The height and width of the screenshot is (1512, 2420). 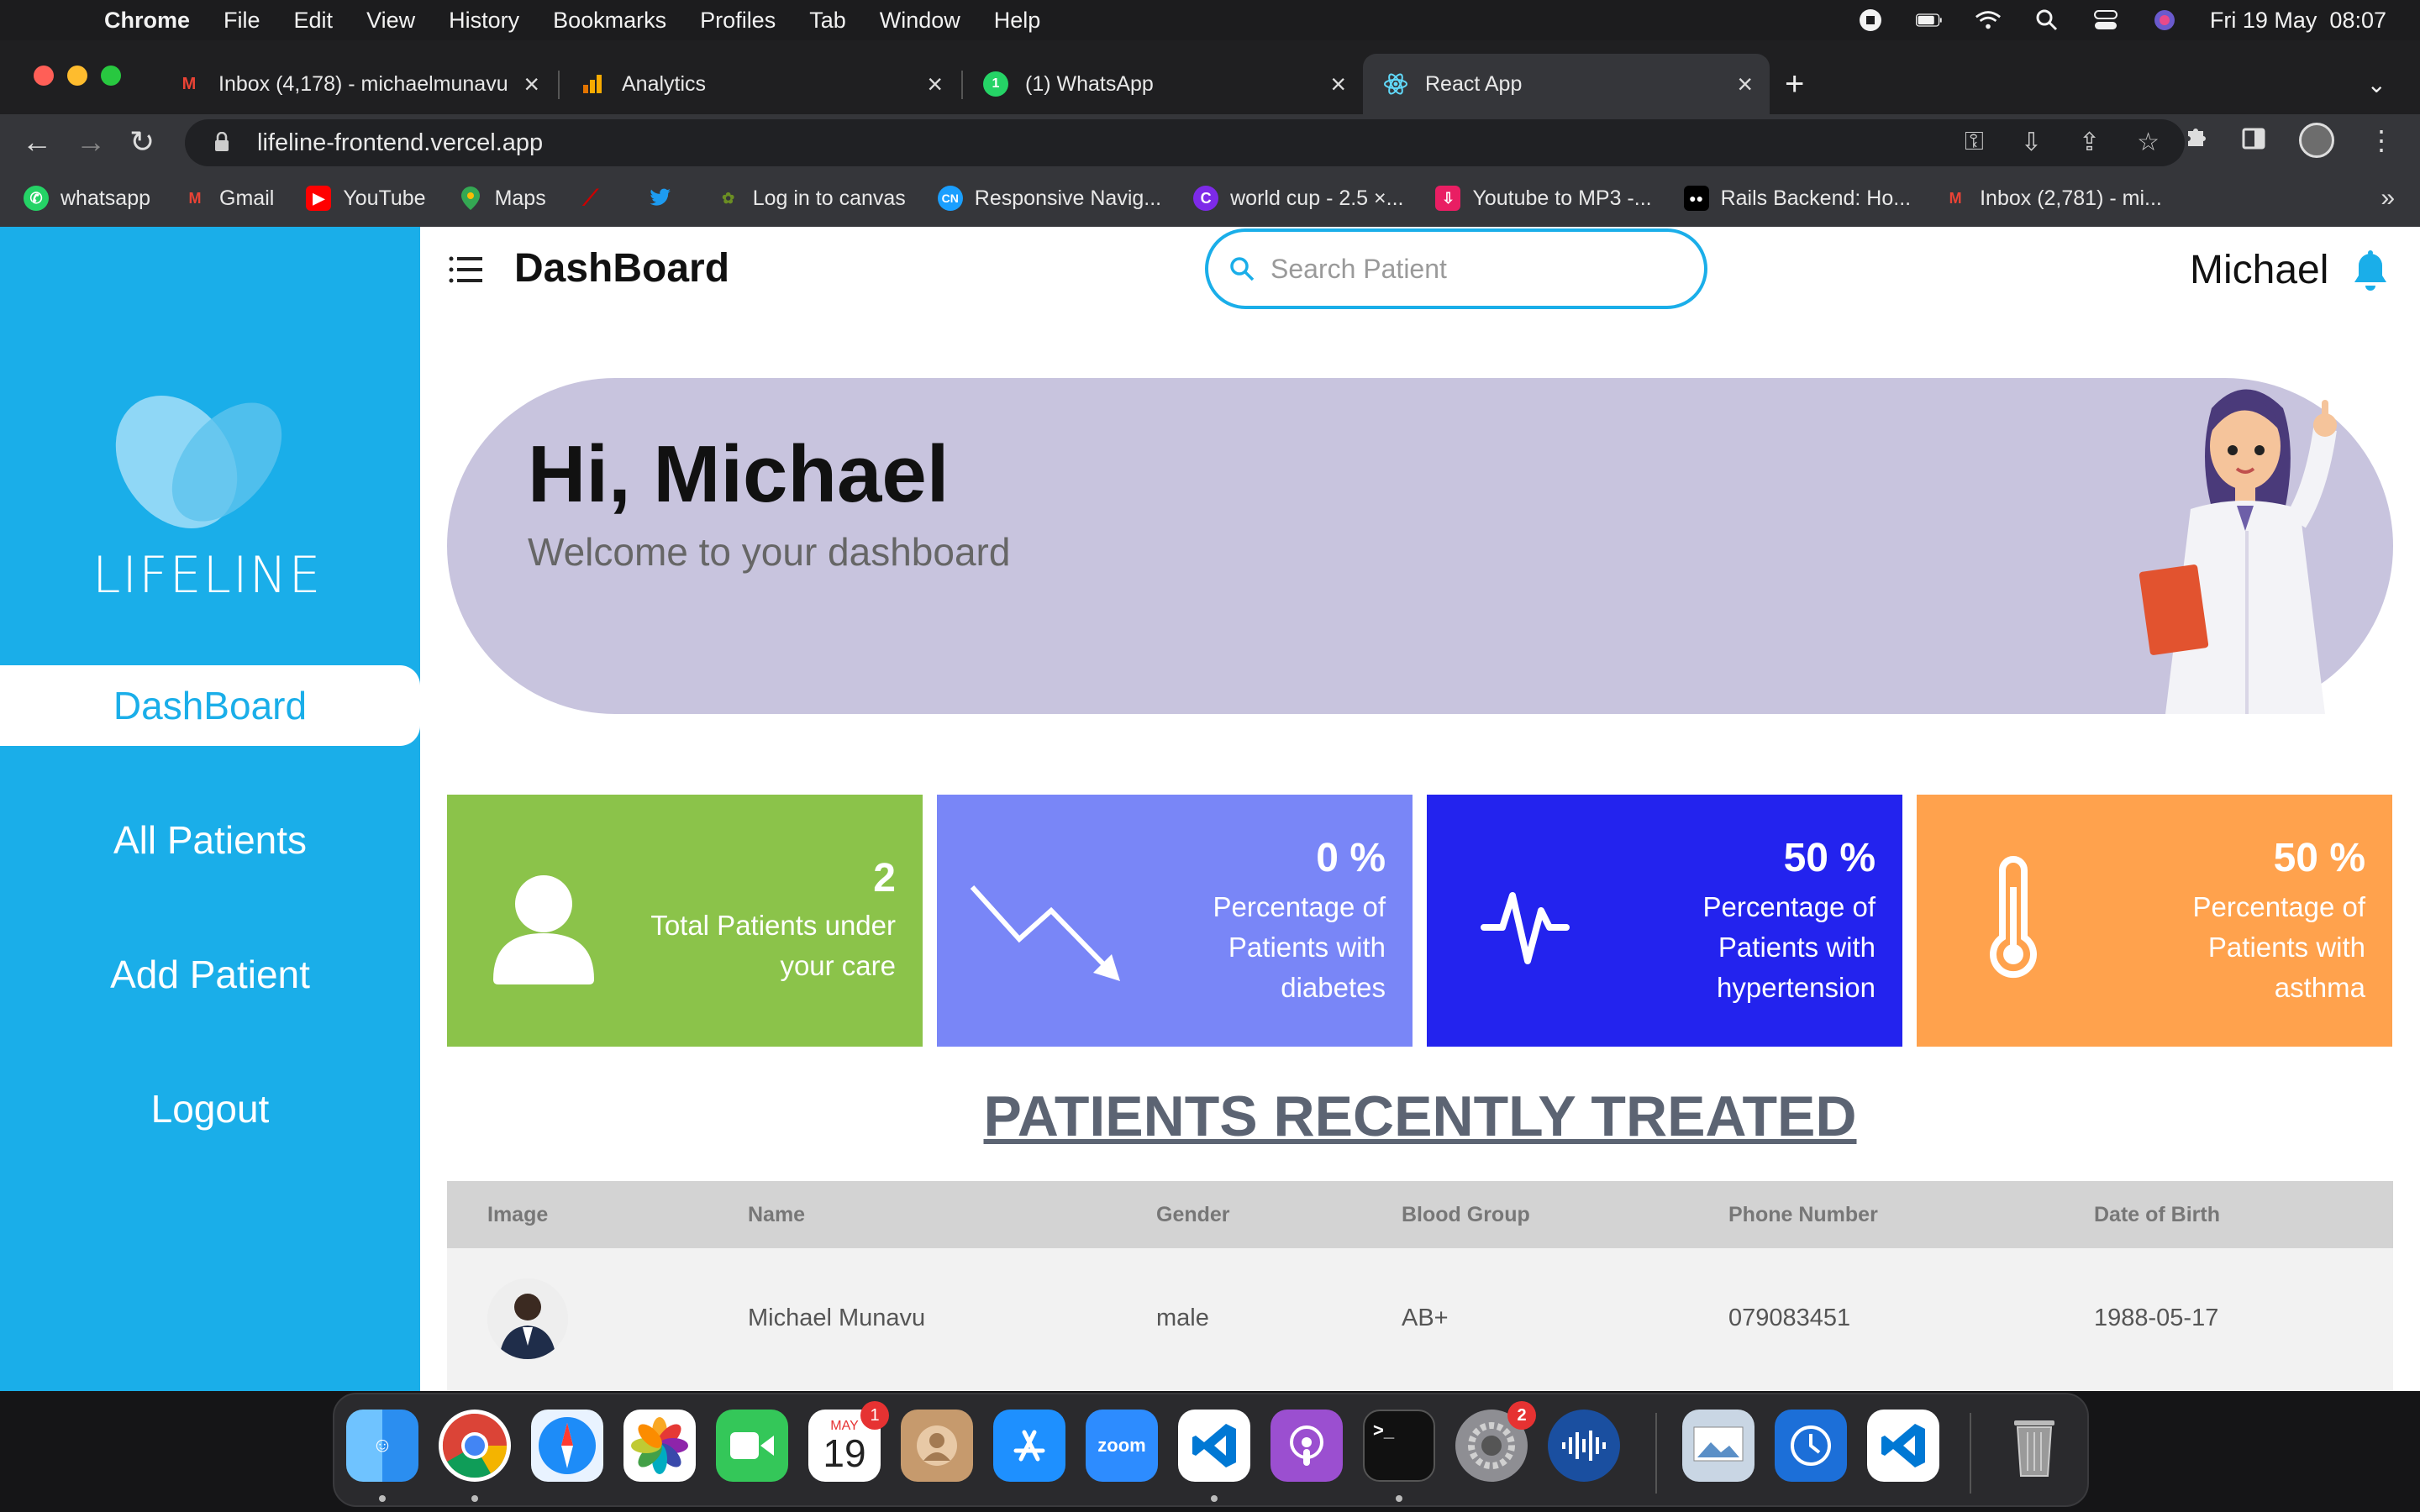 What do you see at coordinates (366, 198) in the screenshot?
I see `bookmark-youtube: ▶ YouTube` at bounding box center [366, 198].